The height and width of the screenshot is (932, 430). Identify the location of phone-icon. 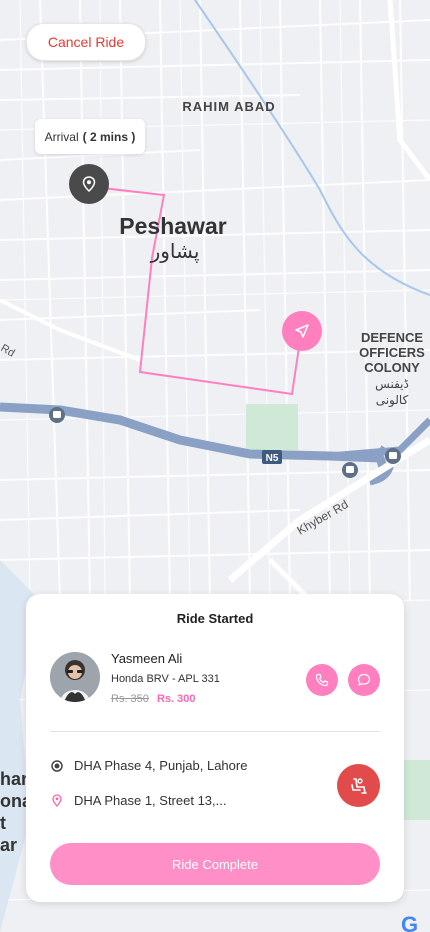
(322, 680).